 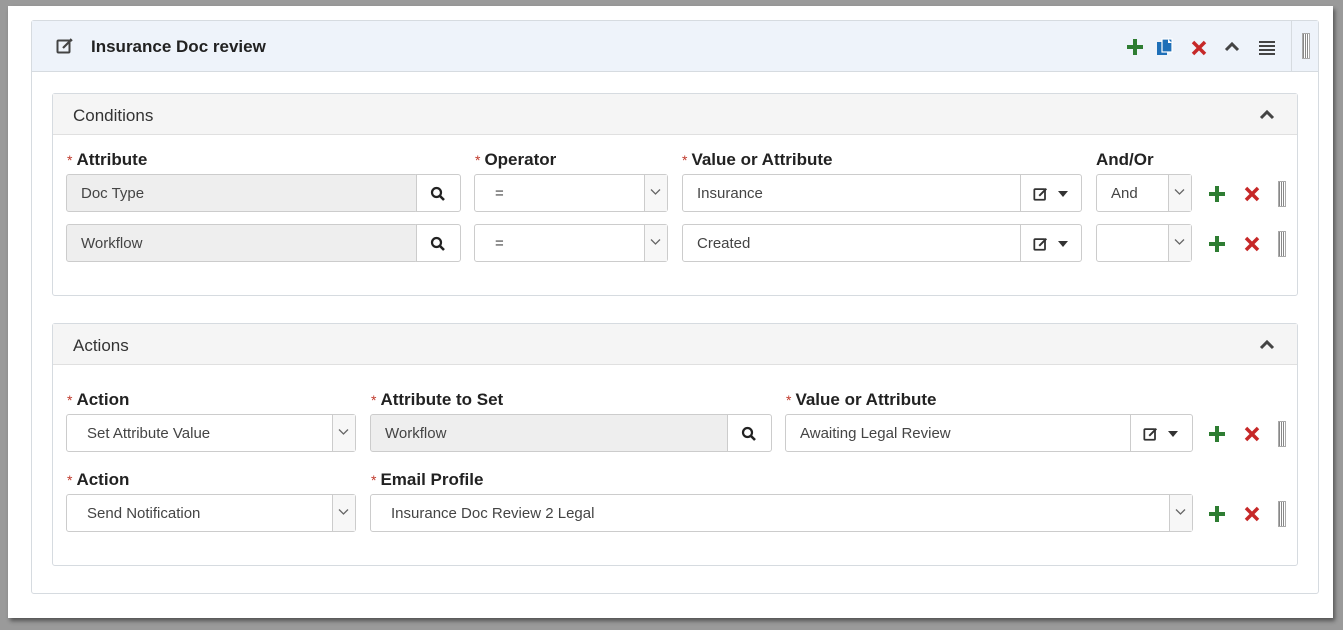 I want to click on conditions-title: Conditions, so click(x=113, y=115).